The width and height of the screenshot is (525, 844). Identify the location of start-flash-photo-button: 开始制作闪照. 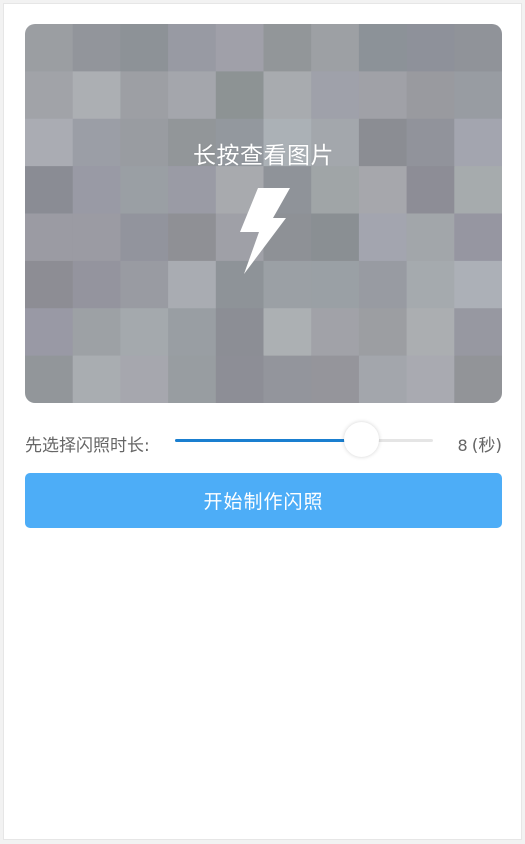
(263, 500).